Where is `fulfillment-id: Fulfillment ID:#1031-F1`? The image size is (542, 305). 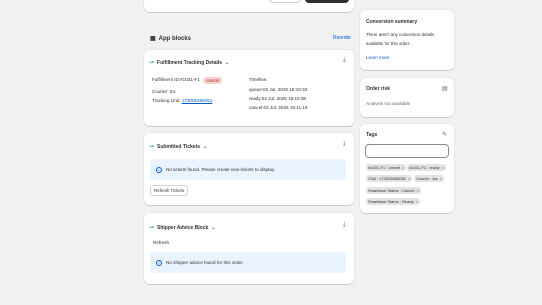
fulfillment-id: Fulfillment ID:#1031-F1 is located at coordinates (176, 79).